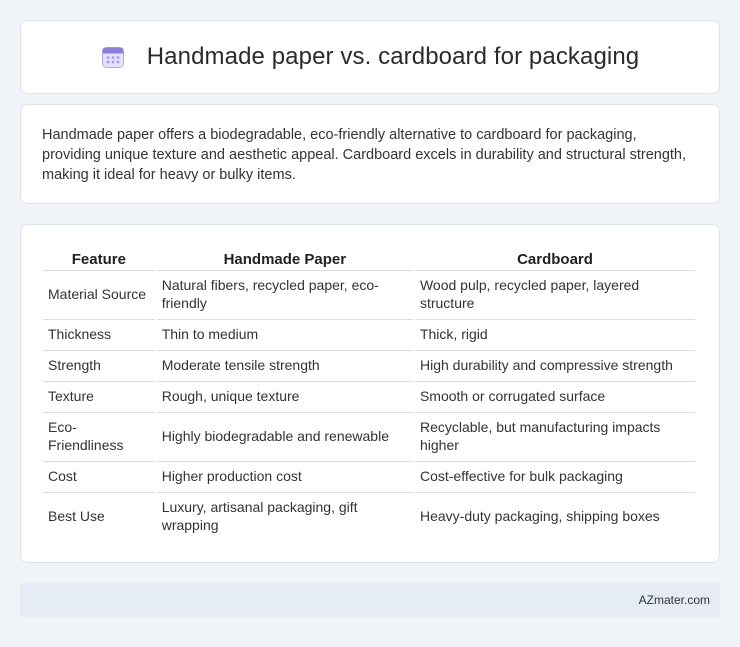 The width and height of the screenshot is (740, 647). Describe the element at coordinates (554, 515) in the screenshot. I see `cardboard-cell: Heavy-duty packaging, shipping boxes` at that location.